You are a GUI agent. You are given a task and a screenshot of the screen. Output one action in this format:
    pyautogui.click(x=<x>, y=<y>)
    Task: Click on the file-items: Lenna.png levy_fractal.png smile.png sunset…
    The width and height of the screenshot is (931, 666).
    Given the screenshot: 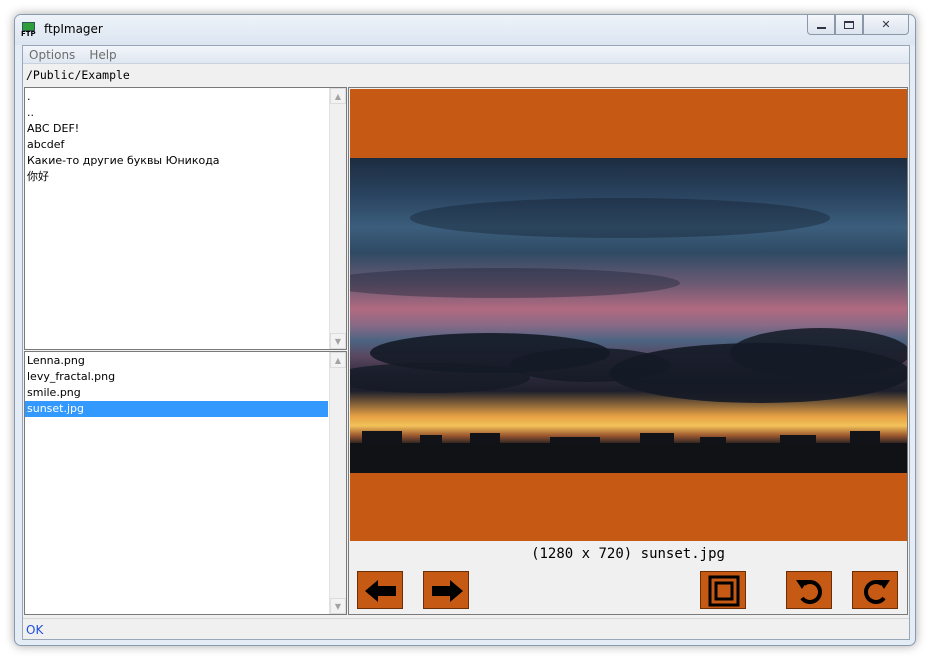 What is the action you would take?
    pyautogui.click(x=176, y=385)
    